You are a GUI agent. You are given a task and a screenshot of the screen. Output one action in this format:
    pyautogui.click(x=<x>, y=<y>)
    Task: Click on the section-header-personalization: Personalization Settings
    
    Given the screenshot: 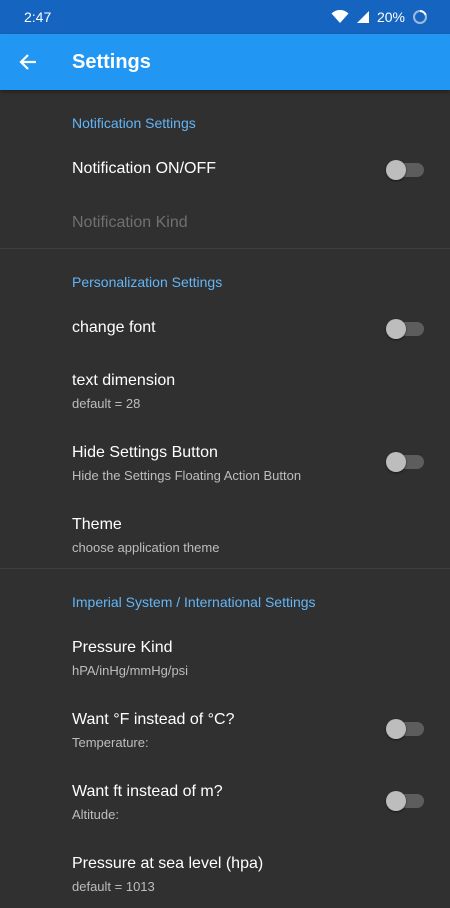 What is the action you would take?
    pyautogui.click(x=147, y=282)
    